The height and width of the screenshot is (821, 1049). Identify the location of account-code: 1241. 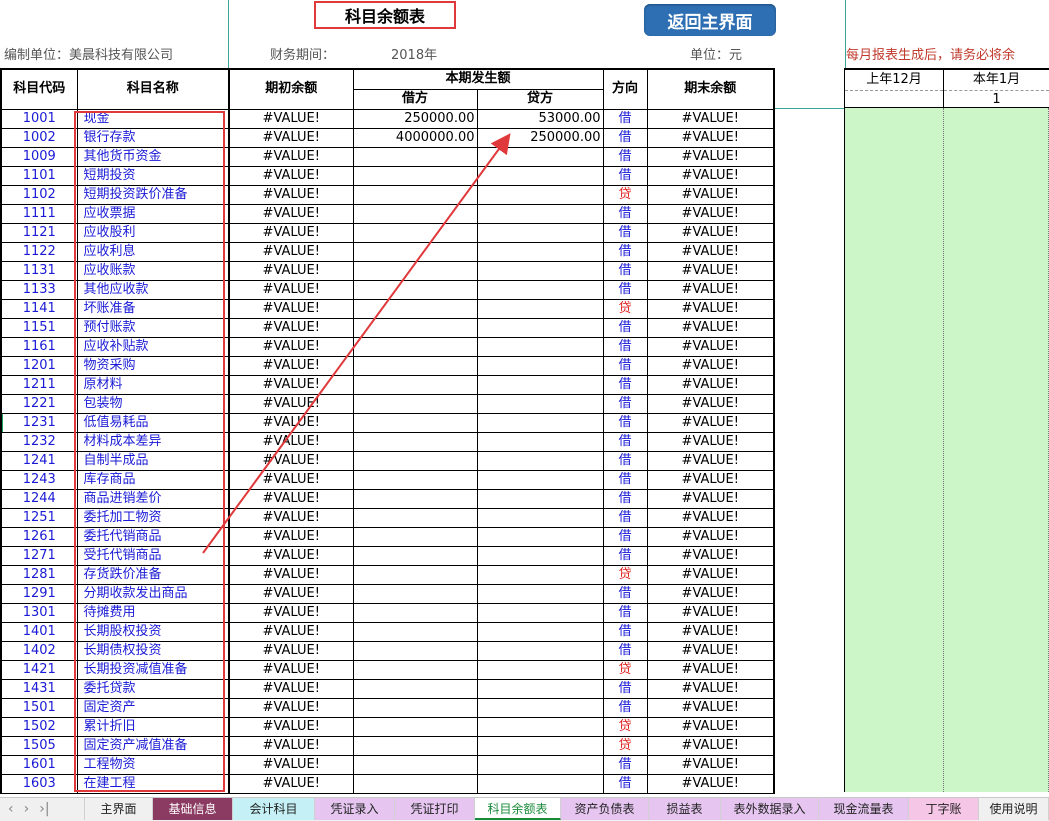
(39, 460).